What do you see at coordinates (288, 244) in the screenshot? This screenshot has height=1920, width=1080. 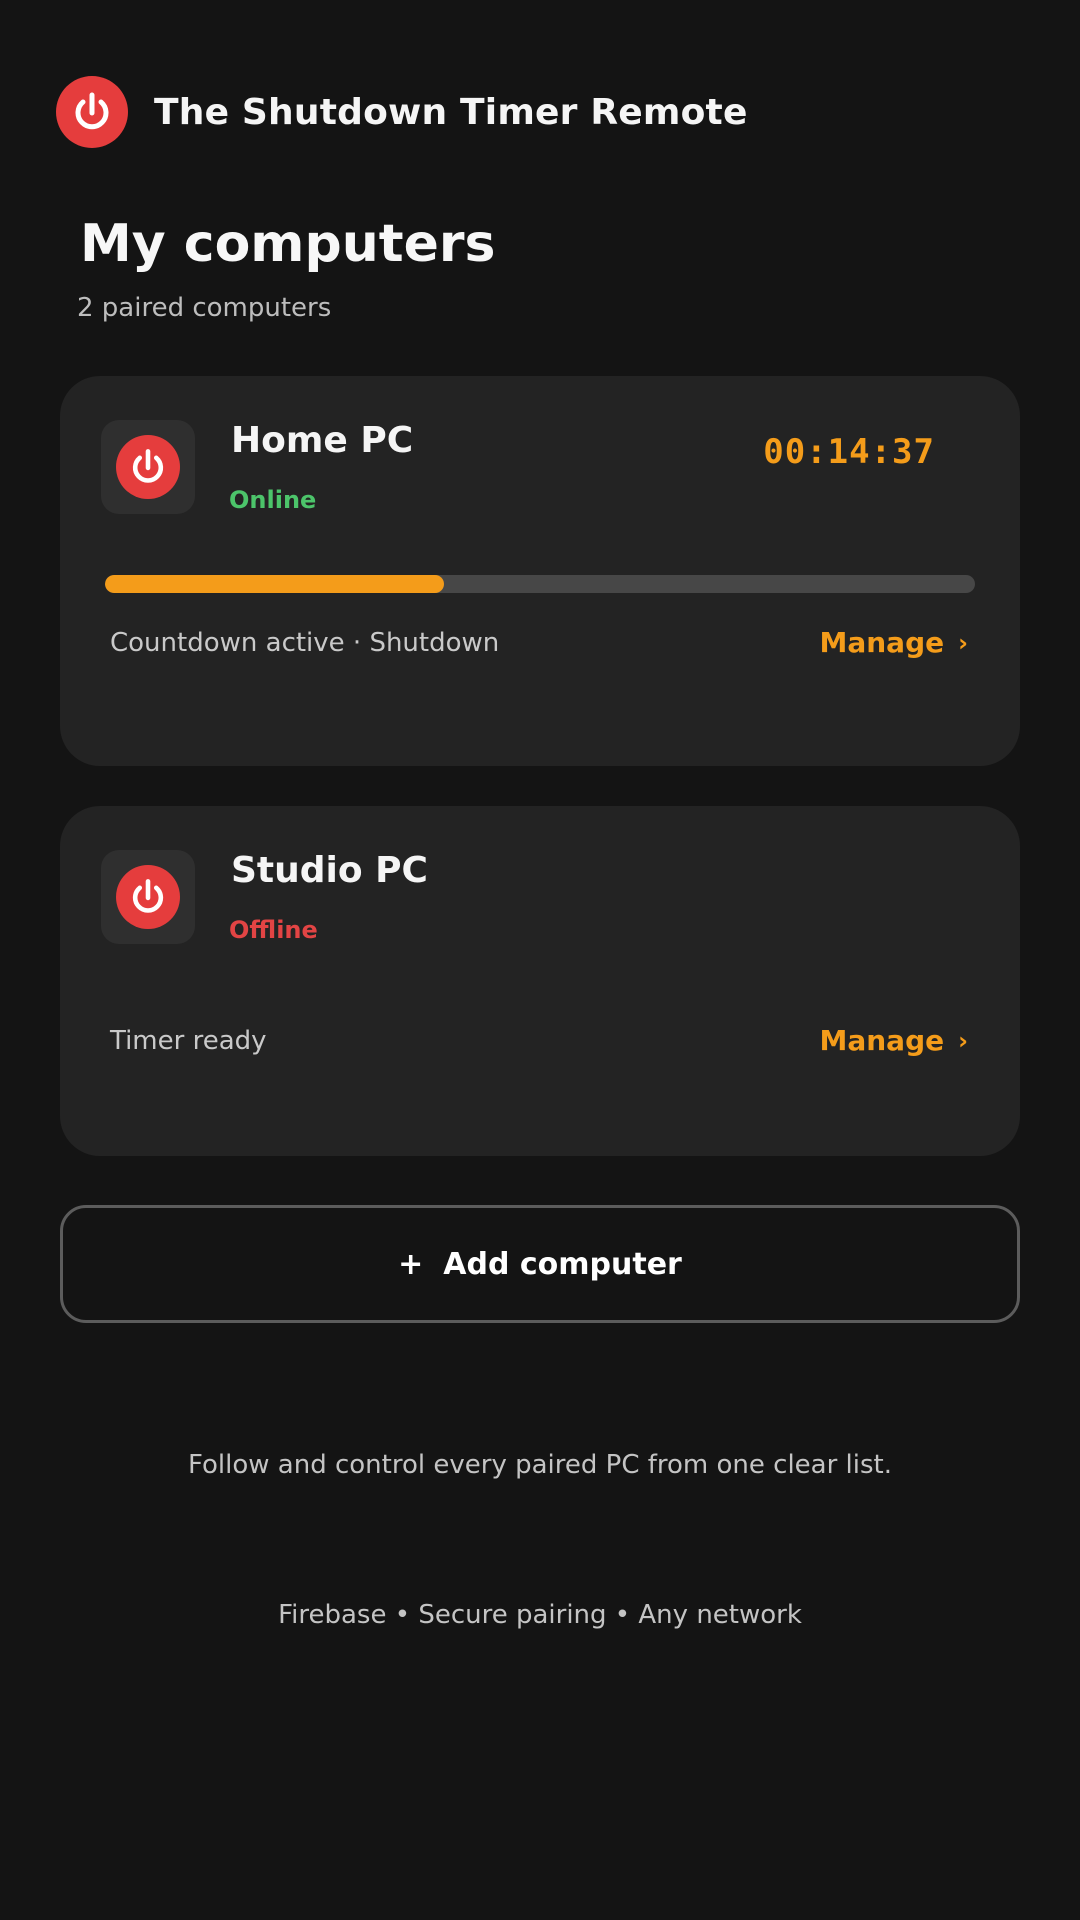 I see `page-title: My computers` at bounding box center [288, 244].